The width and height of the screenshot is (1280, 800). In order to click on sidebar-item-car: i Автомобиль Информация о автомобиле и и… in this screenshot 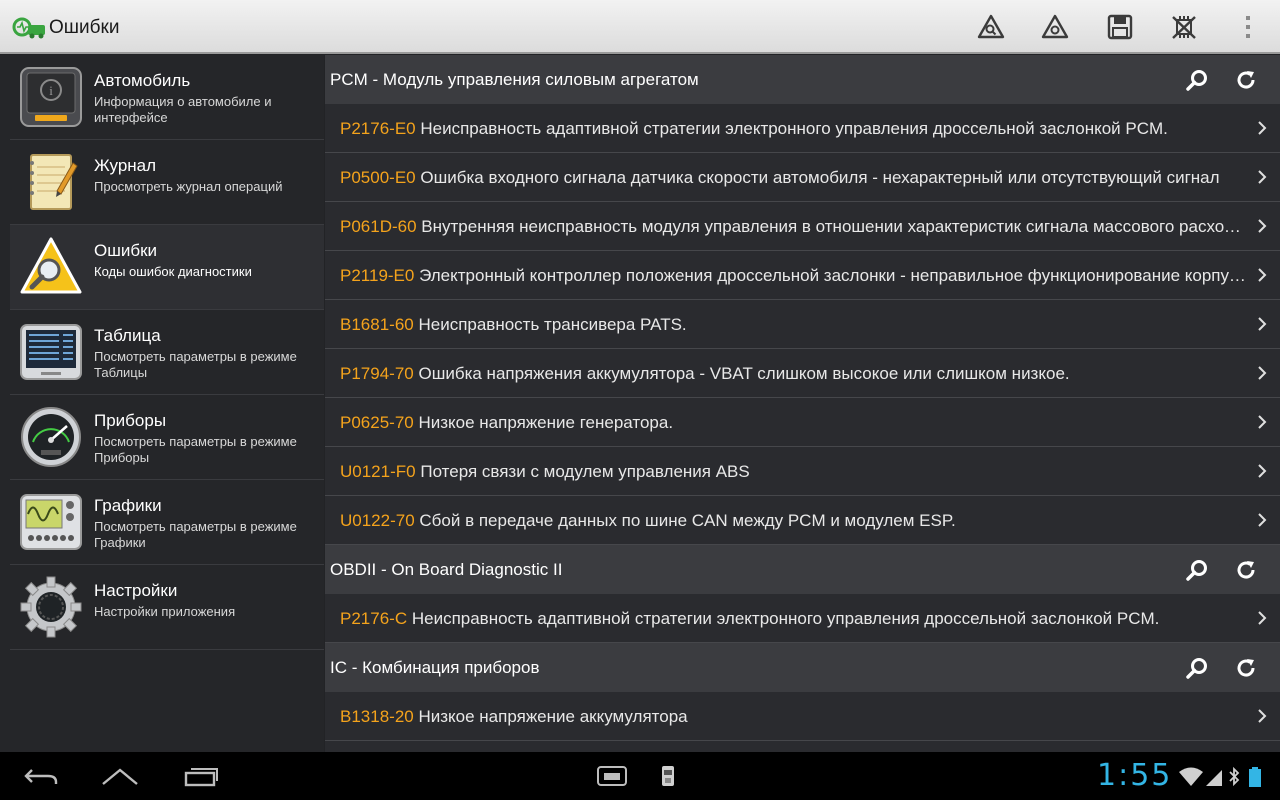, I will do `click(167, 97)`.